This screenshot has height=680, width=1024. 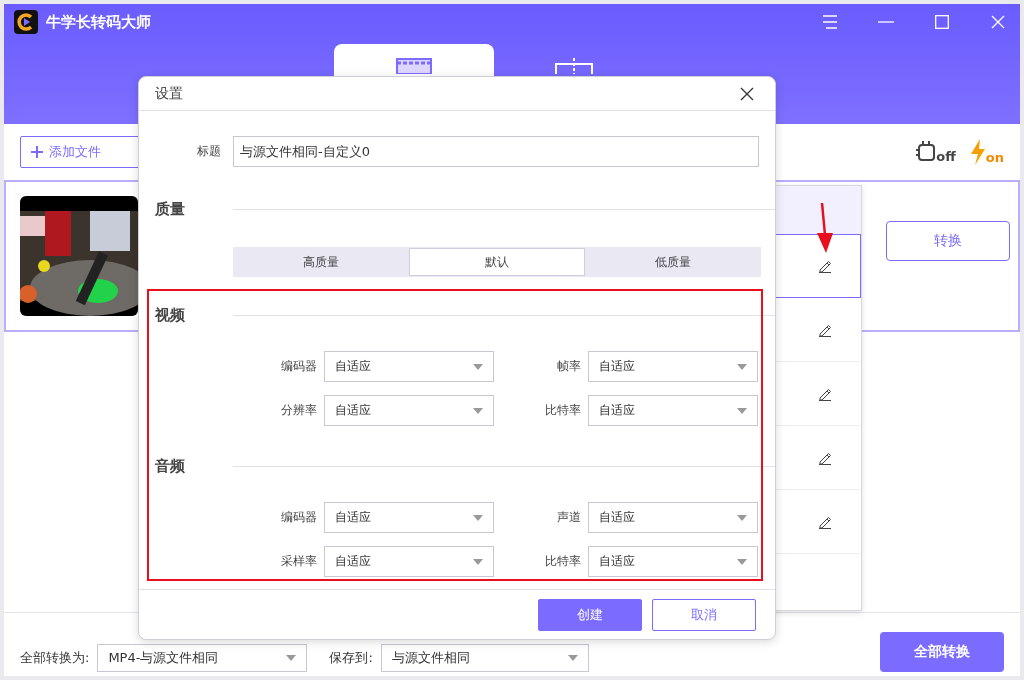 What do you see at coordinates (298, 410) in the screenshot?
I see `field-label: 分辨率` at bounding box center [298, 410].